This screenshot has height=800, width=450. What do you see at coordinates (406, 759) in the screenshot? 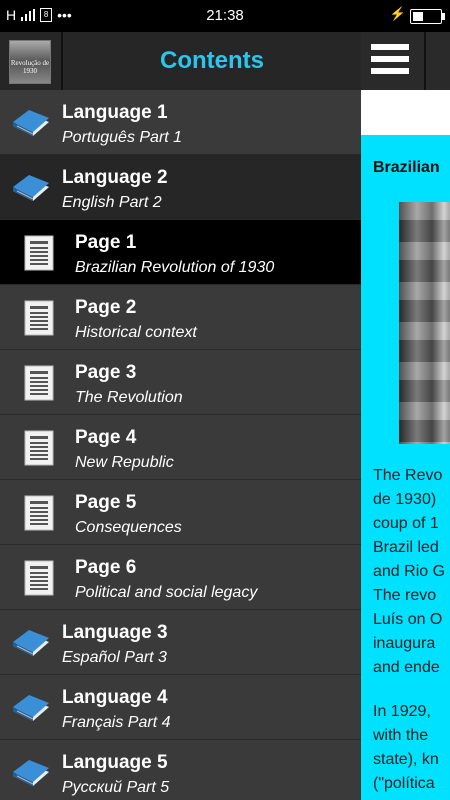
I see `article-line: state), kn` at bounding box center [406, 759].